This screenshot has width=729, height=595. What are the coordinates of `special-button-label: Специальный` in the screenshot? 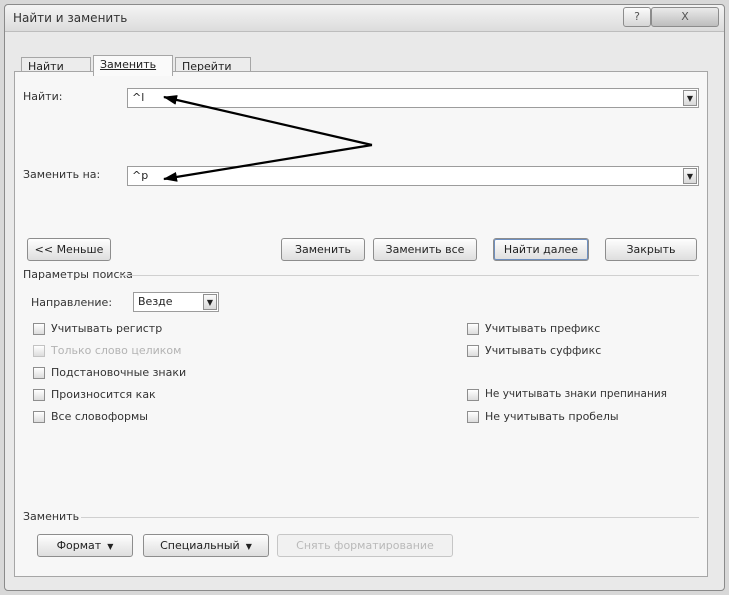 It's located at (200, 545).